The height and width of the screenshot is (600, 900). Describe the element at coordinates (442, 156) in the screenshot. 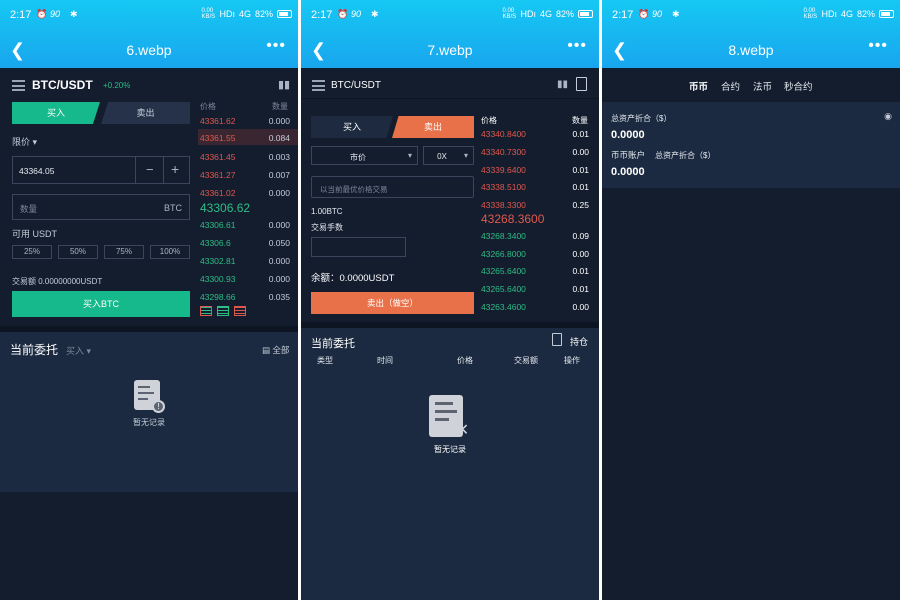

I see `leverage-label: 0X` at that location.